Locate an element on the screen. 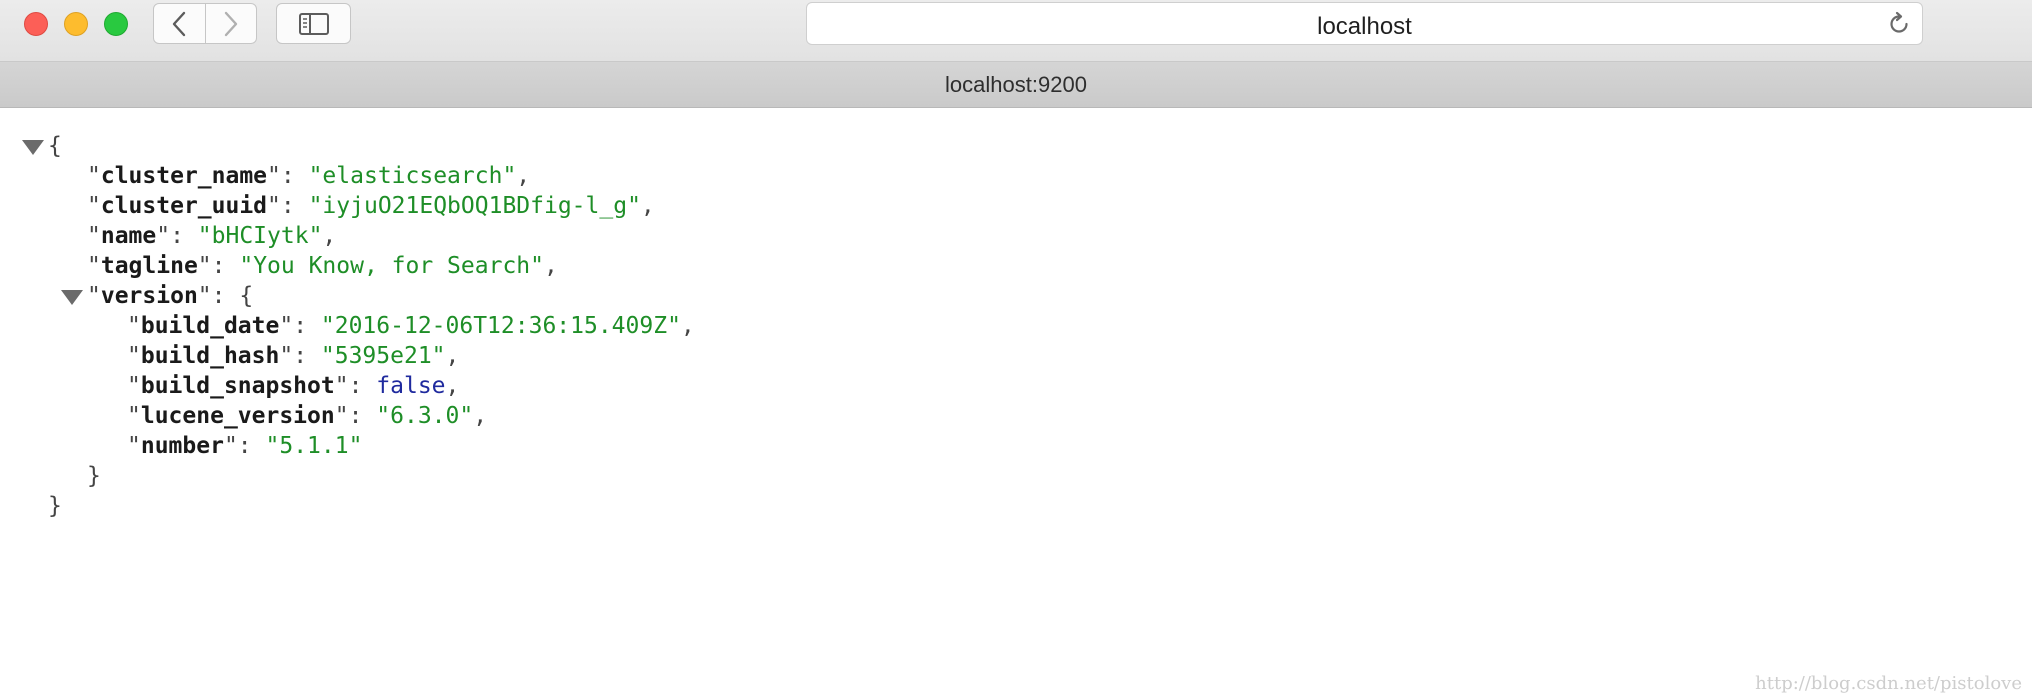  window-toolbar: localhost is located at coordinates (1016, 31).